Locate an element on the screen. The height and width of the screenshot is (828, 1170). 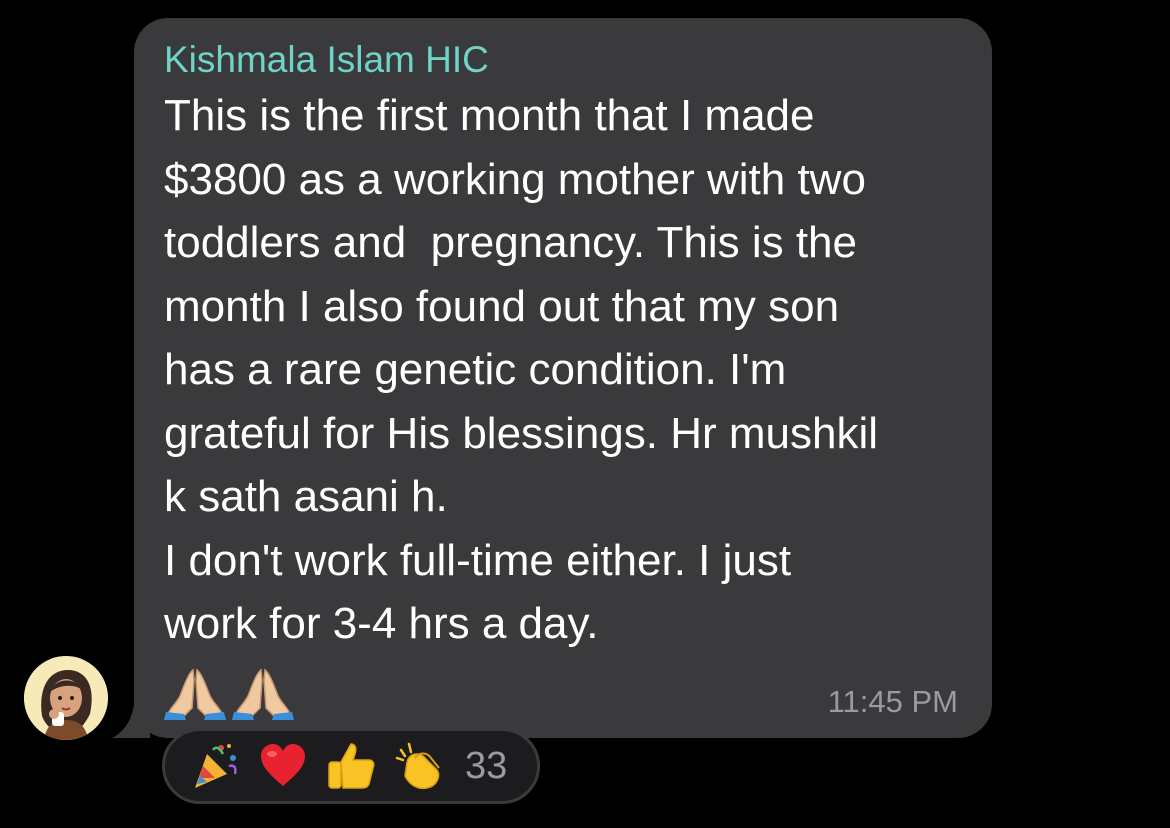
avatar-memoji-icon is located at coordinates (66, 698).